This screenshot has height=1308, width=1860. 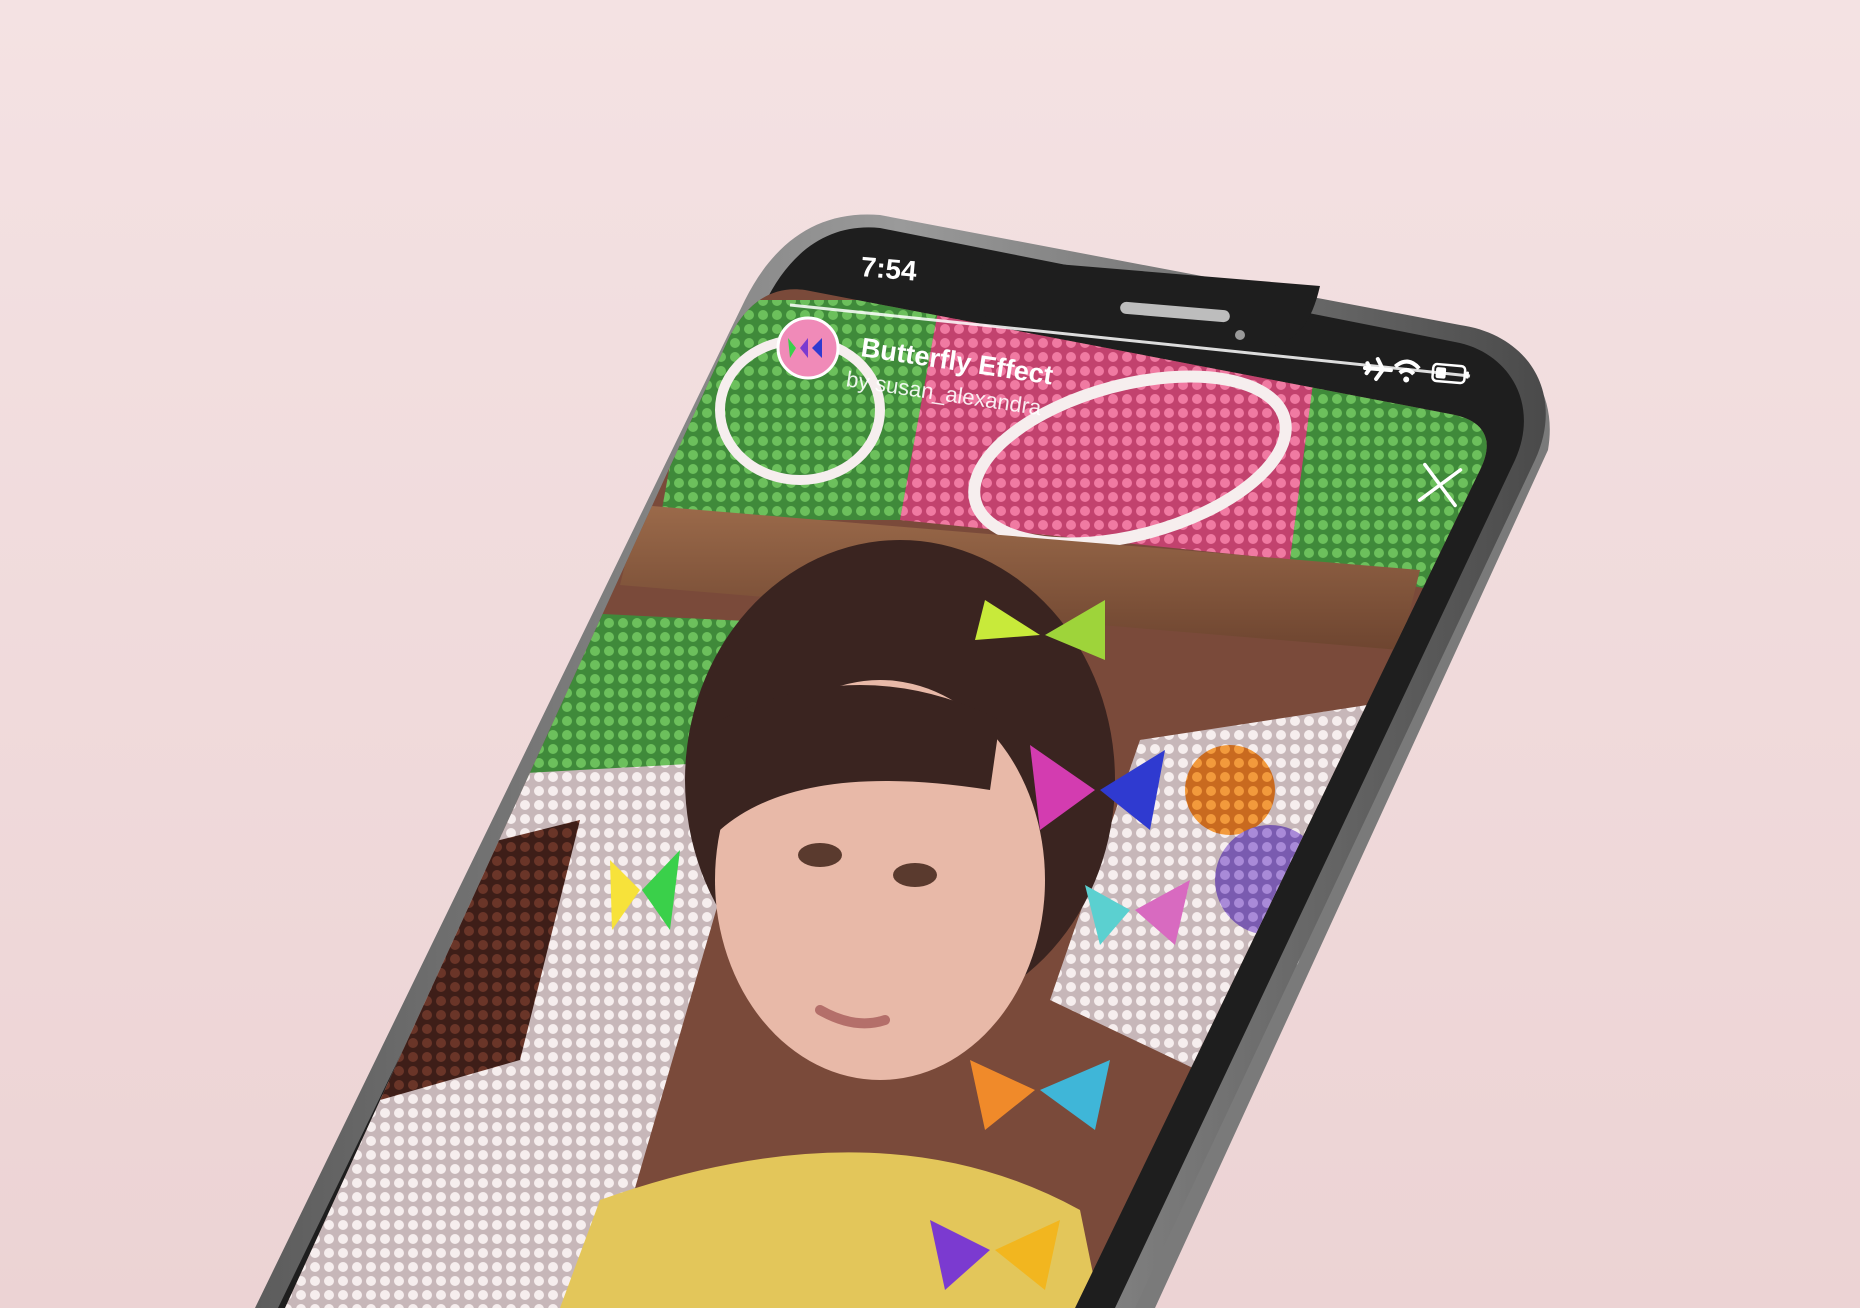 I want to click on status-time: 7:54, so click(x=888, y=269).